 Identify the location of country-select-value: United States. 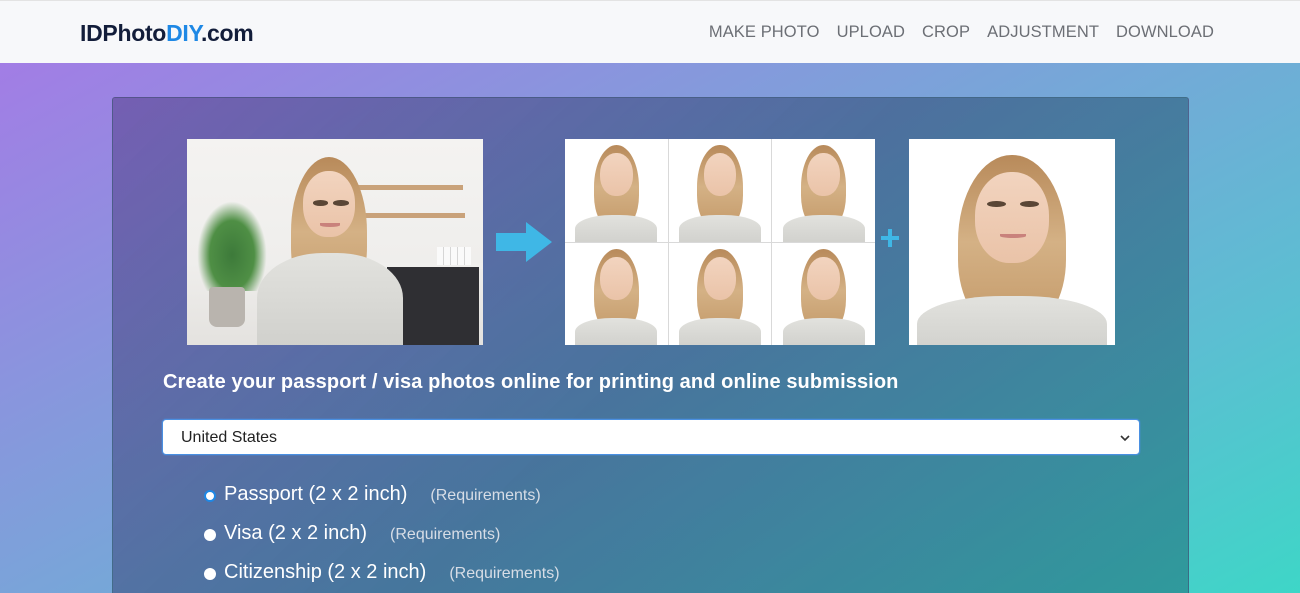
(229, 437).